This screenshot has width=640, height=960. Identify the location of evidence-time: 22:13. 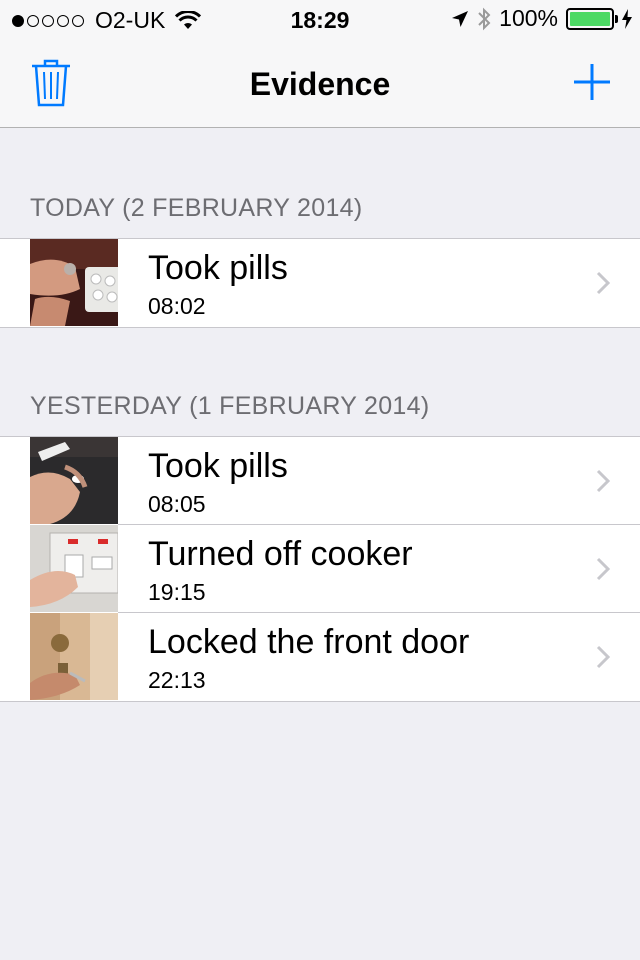
(177, 680).